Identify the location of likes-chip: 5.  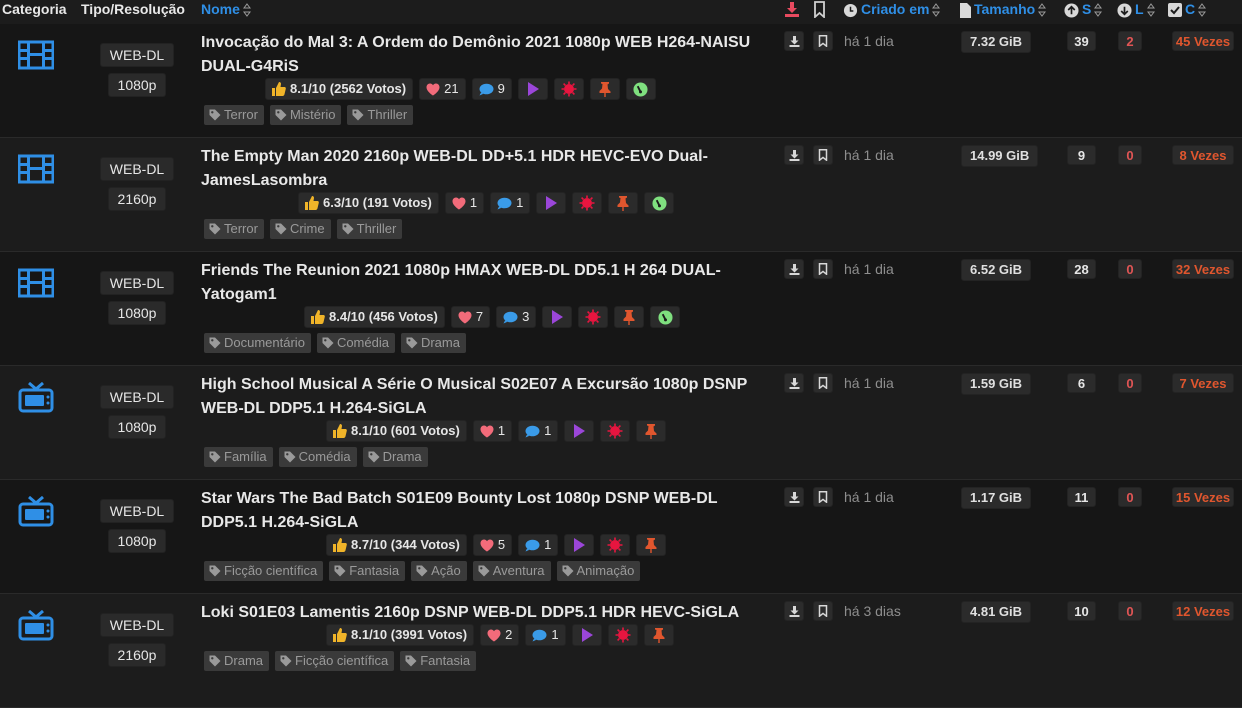
(492, 545).